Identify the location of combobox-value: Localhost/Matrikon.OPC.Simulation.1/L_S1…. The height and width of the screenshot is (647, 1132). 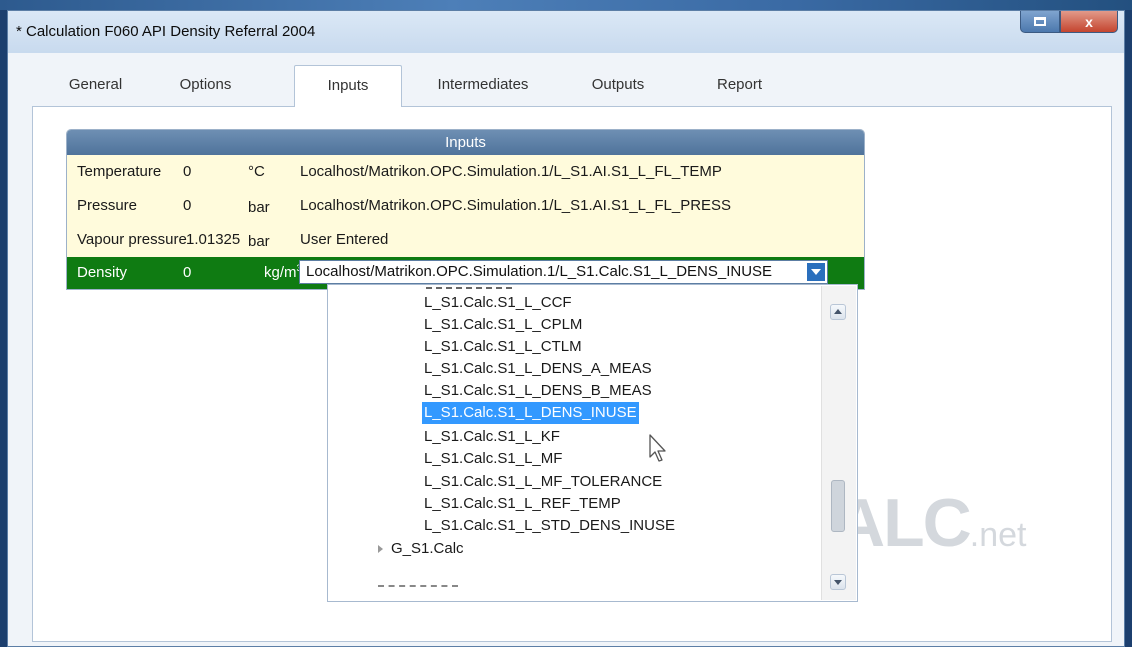
(539, 271).